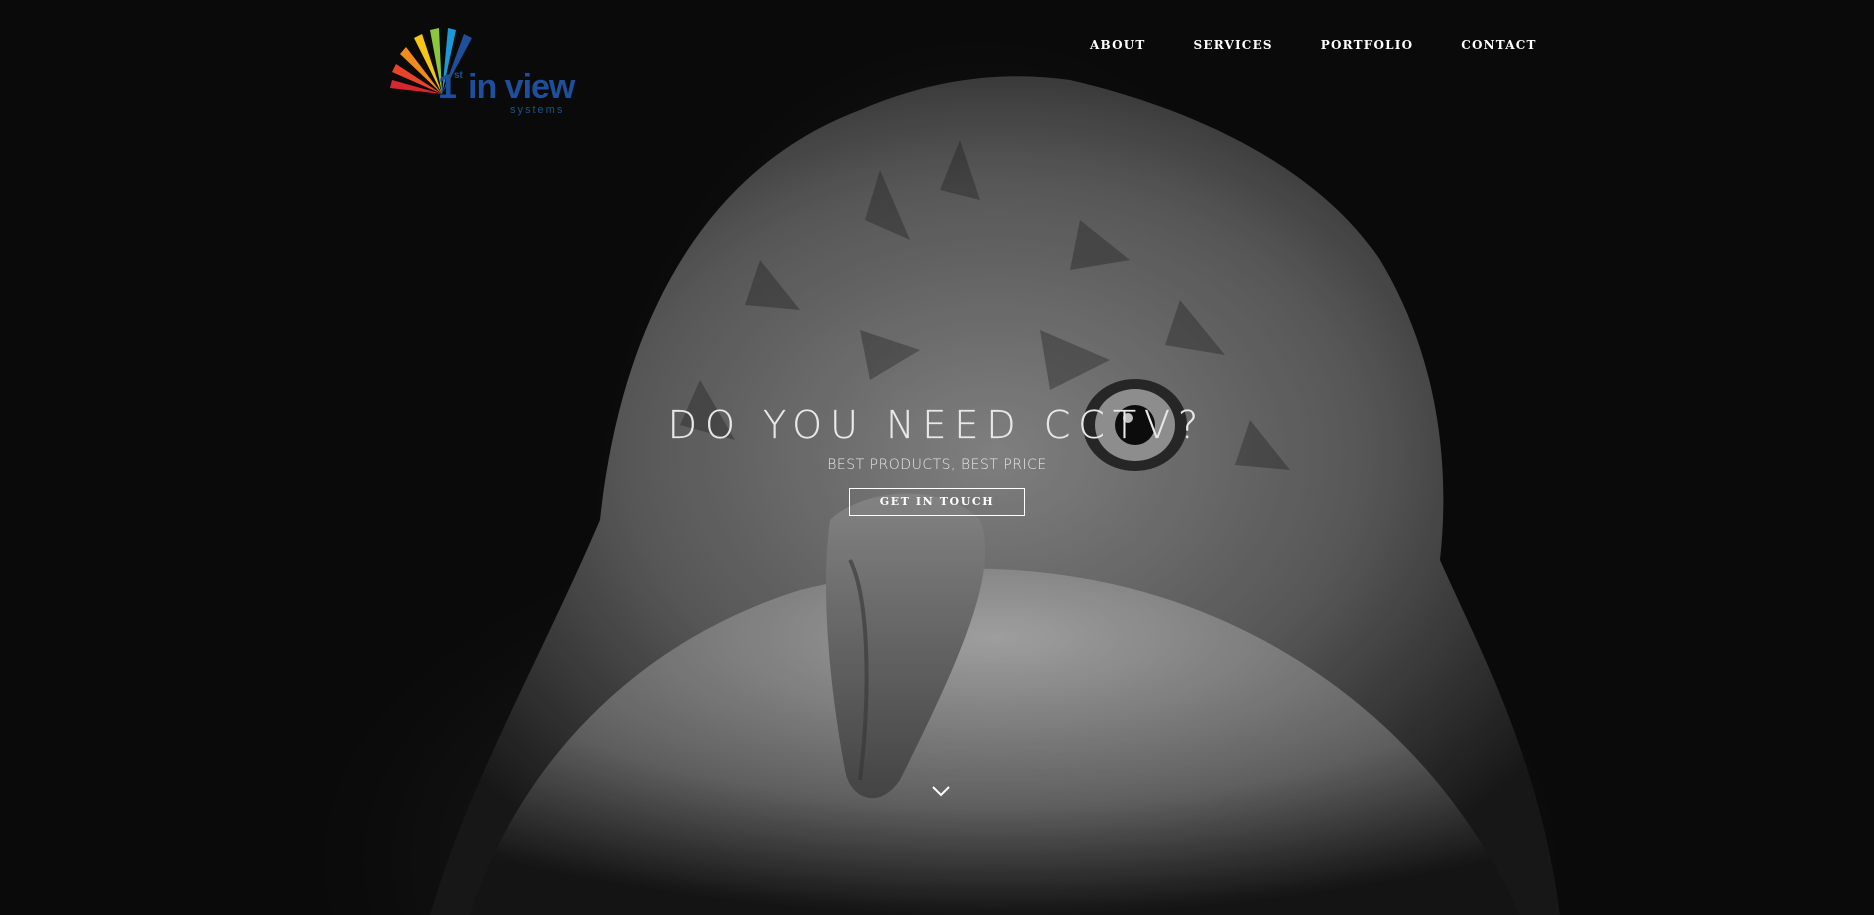 Image resolution: width=1874 pixels, height=915 pixels. Describe the element at coordinates (1118, 45) in the screenshot. I see `nav-about: ABOUT` at that location.